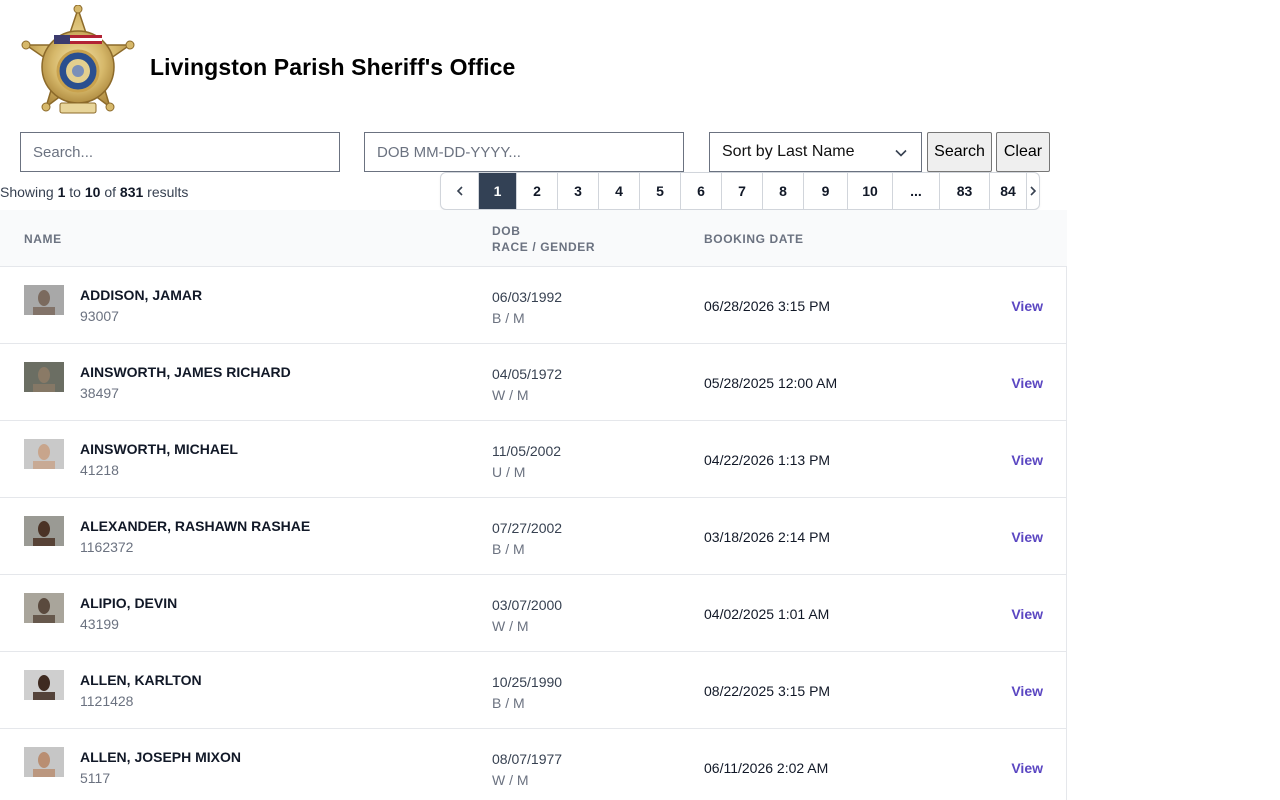 Image resolution: width=1280 pixels, height=800 pixels. What do you see at coordinates (788, 151) in the screenshot?
I see `sort-select-value: Sort by Last Name` at bounding box center [788, 151].